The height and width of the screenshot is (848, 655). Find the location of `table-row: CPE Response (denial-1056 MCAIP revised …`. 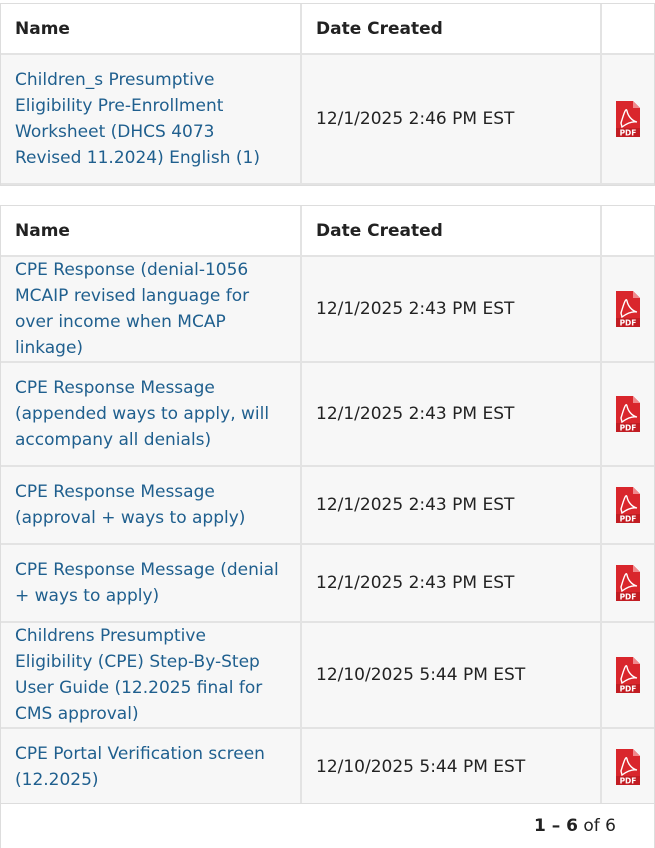

table-row: CPE Response (denial-1056 MCAIP revised … is located at coordinates (327, 309).